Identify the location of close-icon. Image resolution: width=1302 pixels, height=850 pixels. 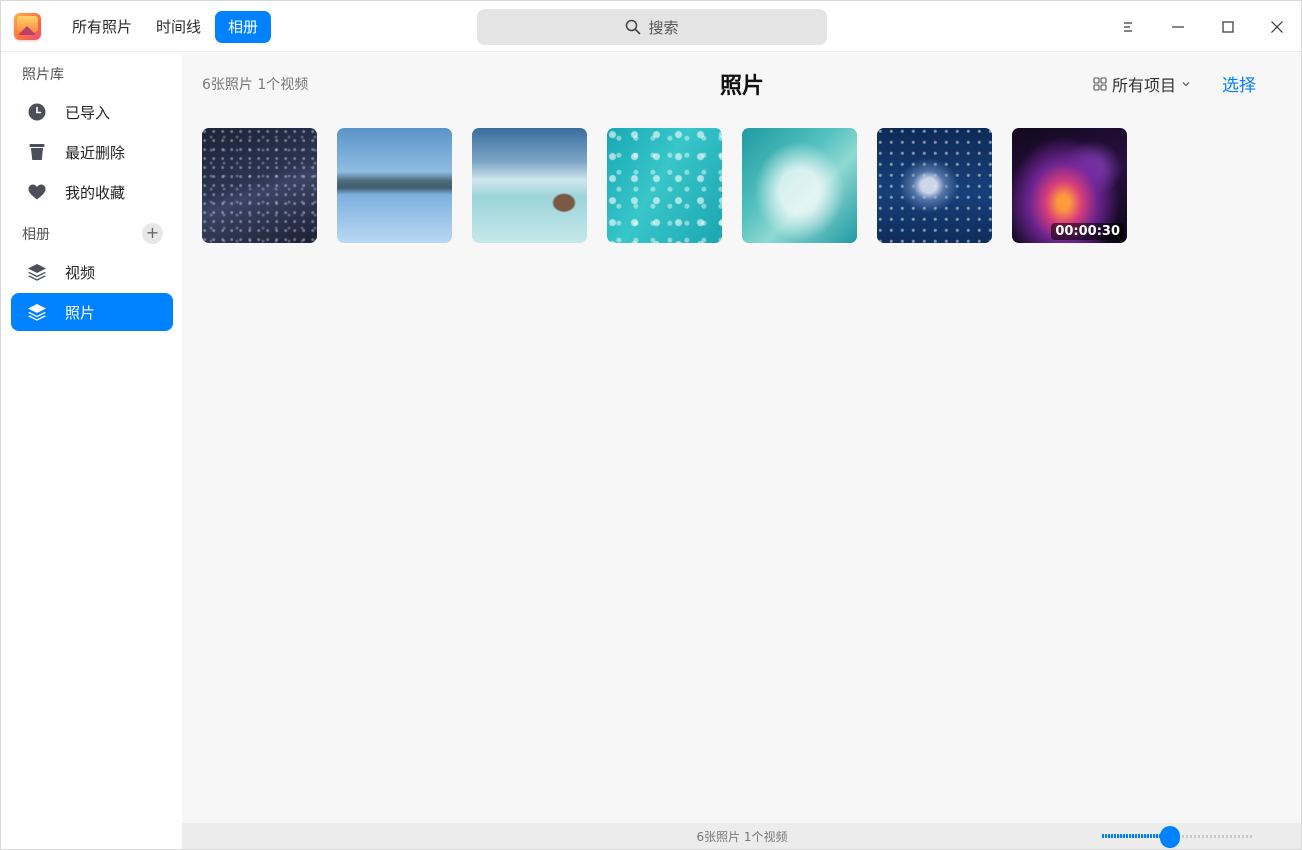
(1277, 27).